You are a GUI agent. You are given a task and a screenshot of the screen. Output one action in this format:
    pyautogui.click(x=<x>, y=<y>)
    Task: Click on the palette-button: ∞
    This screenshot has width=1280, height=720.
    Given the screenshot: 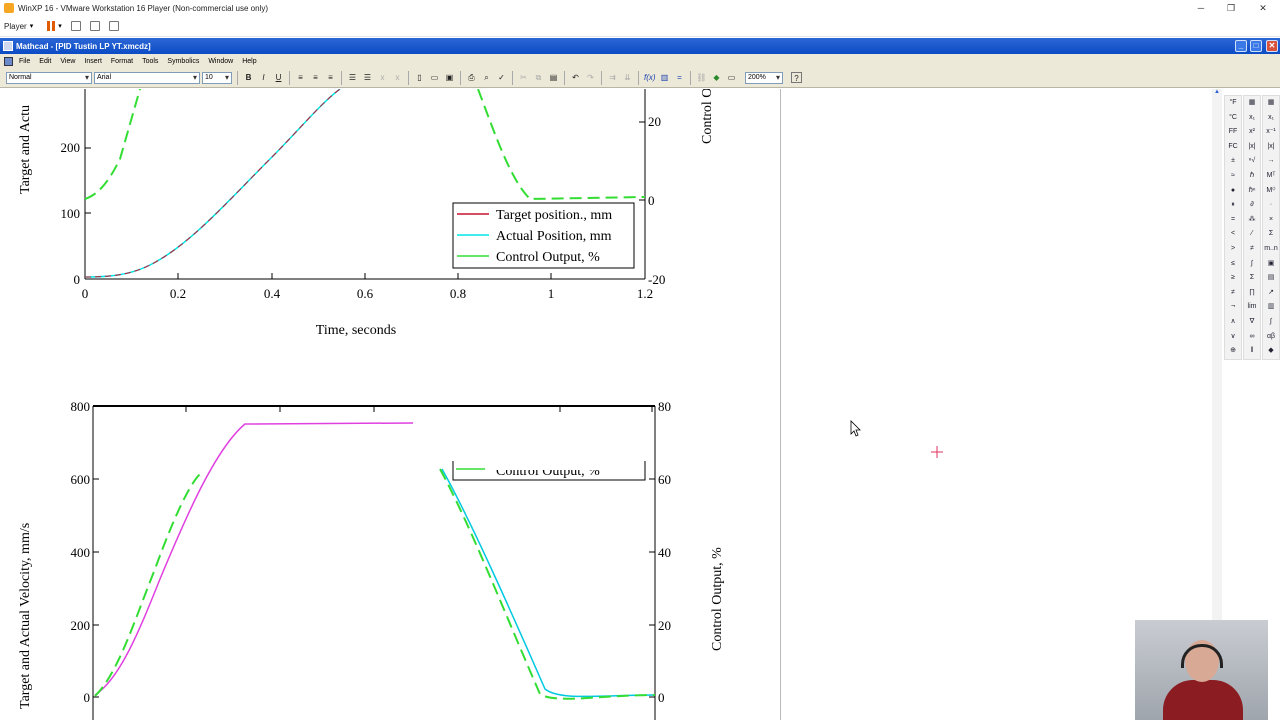 What is the action you would take?
    pyautogui.click(x=1252, y=337)
    